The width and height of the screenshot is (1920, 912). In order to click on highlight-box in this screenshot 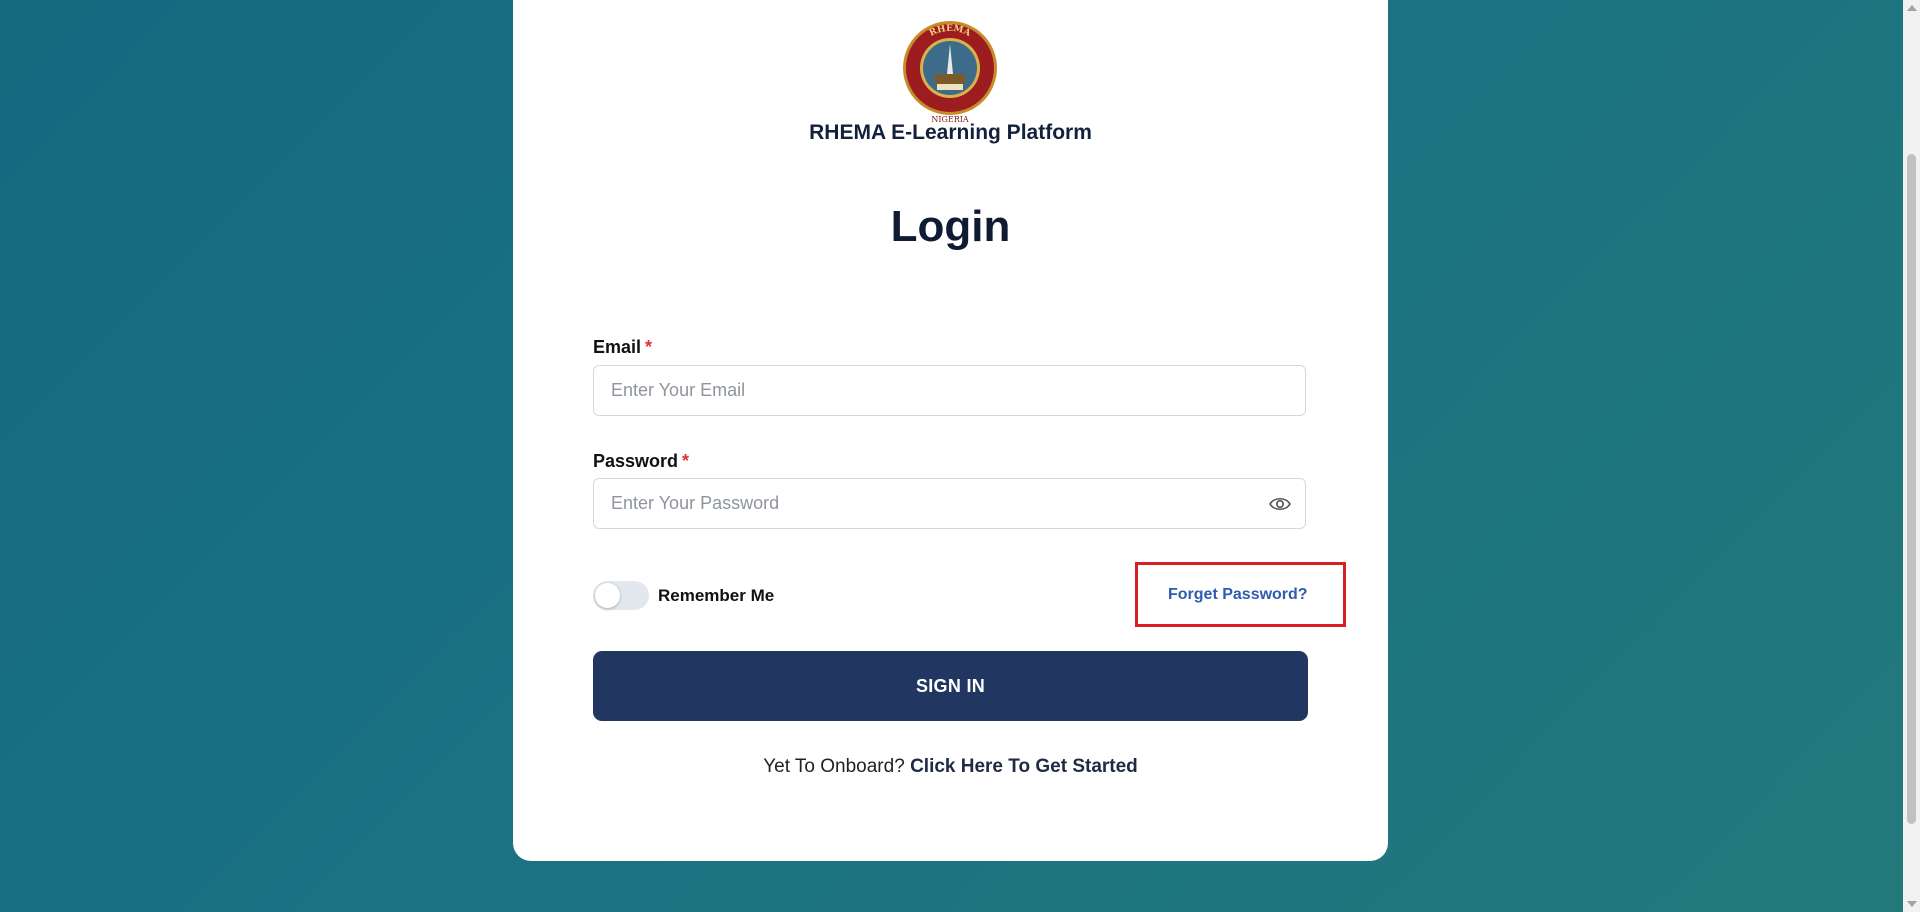, I will do `click(1240, 594)`.